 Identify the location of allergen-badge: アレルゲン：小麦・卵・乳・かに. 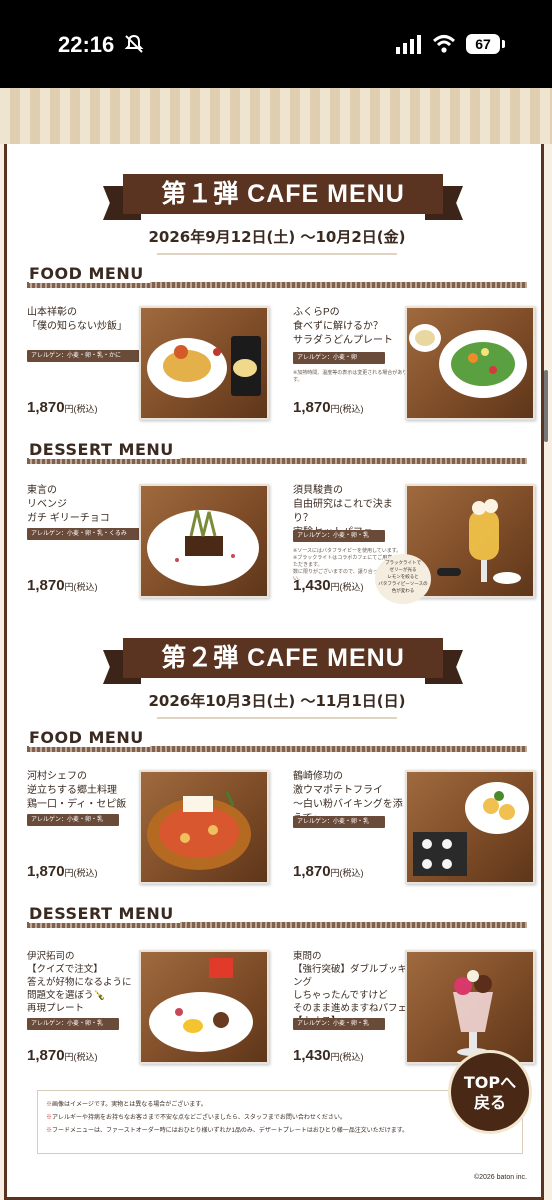
(85, 356).